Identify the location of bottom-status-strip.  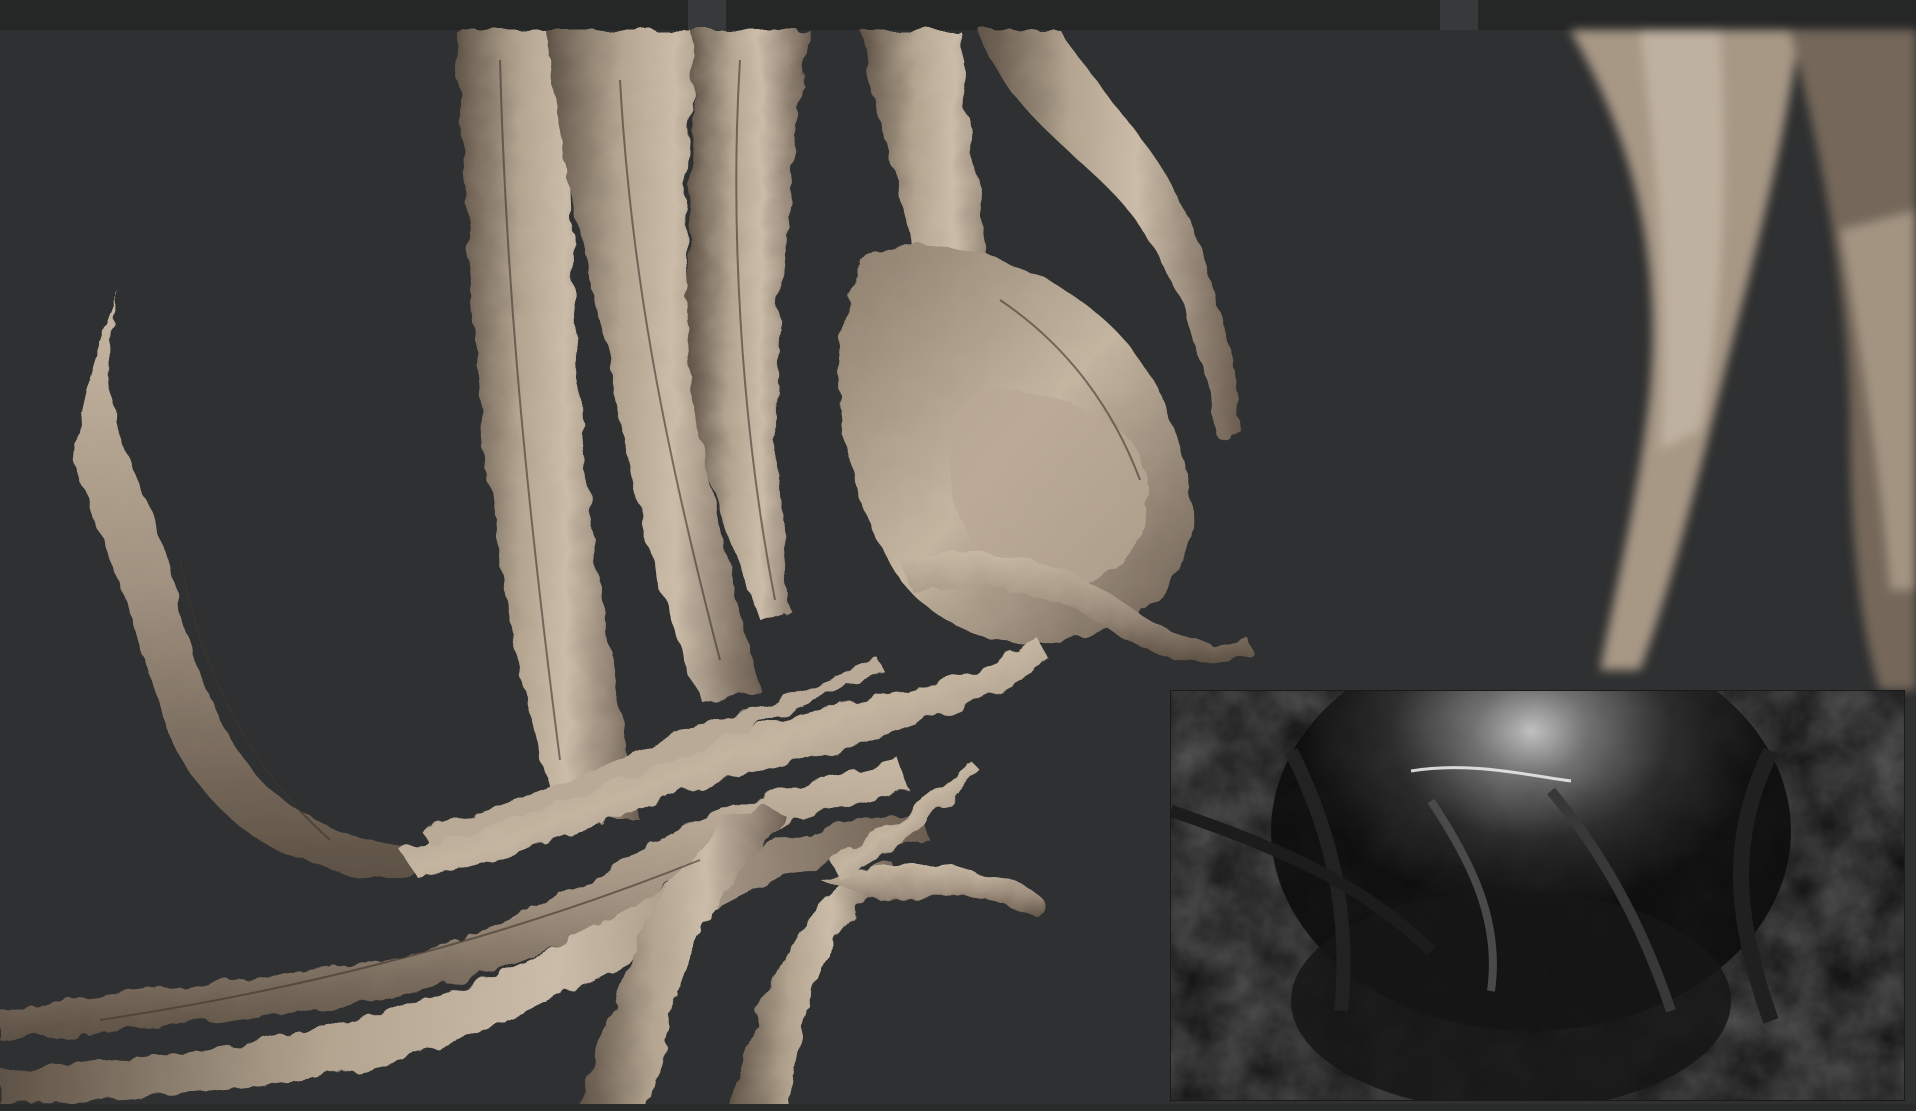
(958, 1107).